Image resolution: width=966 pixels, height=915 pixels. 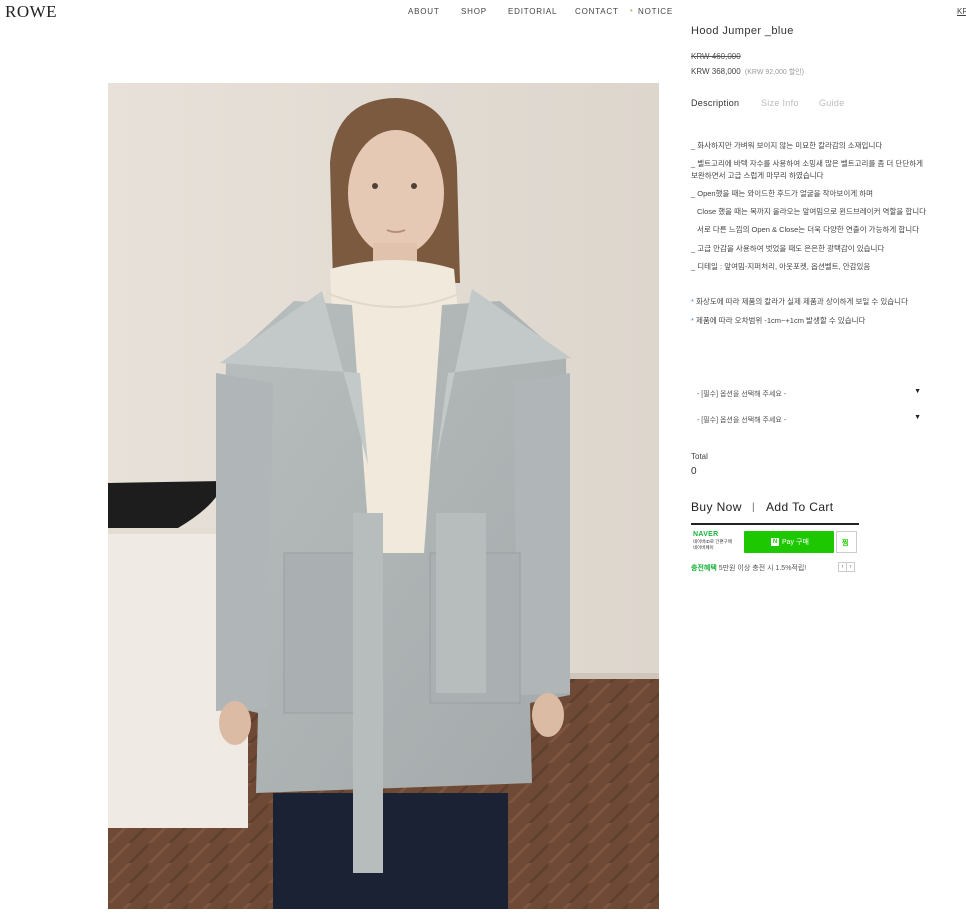 I want to click on option-select-1: - [필수] 옵션을 선택해 주세요 - ▼, so click(x=809, y=394).